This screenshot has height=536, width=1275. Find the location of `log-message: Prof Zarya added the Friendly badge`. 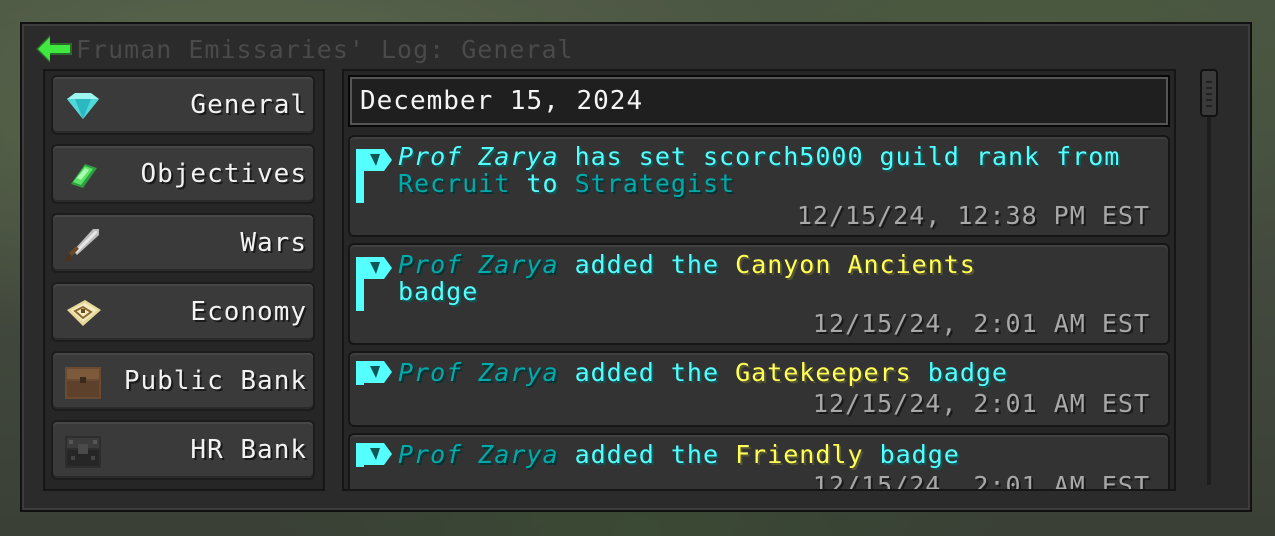

log-message: Prof Zarya added the Friendly badge is located at coordinates (775, 454).